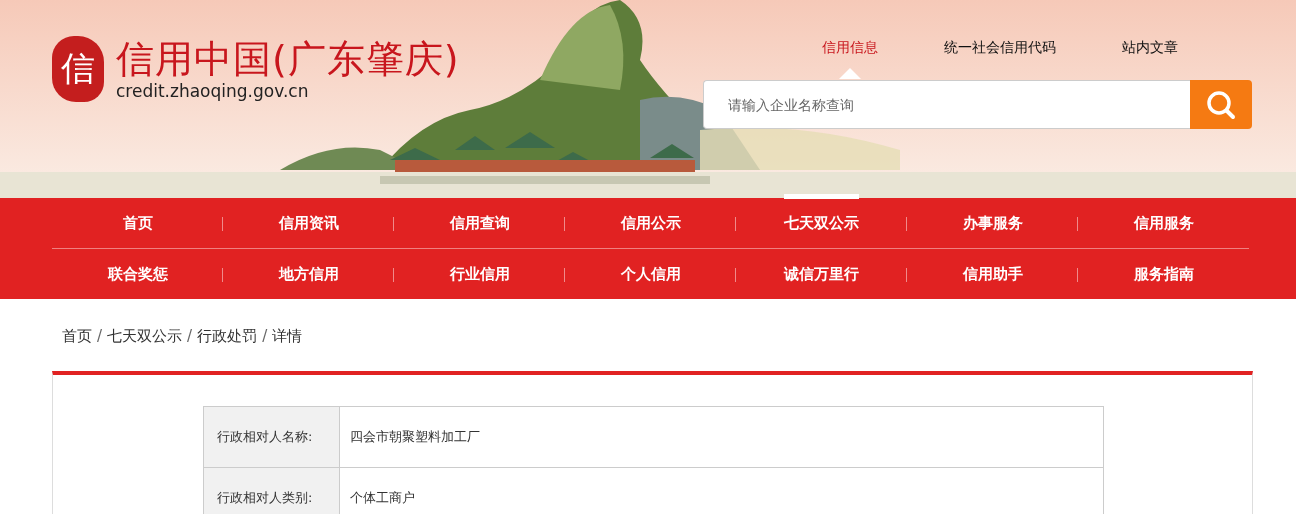 This screenshot has height=515, width=1296. Describe the element at coordinates (415, 437) in the screenshot. I see `field-value: 四会市朝聚塑料加工厂` at that location.